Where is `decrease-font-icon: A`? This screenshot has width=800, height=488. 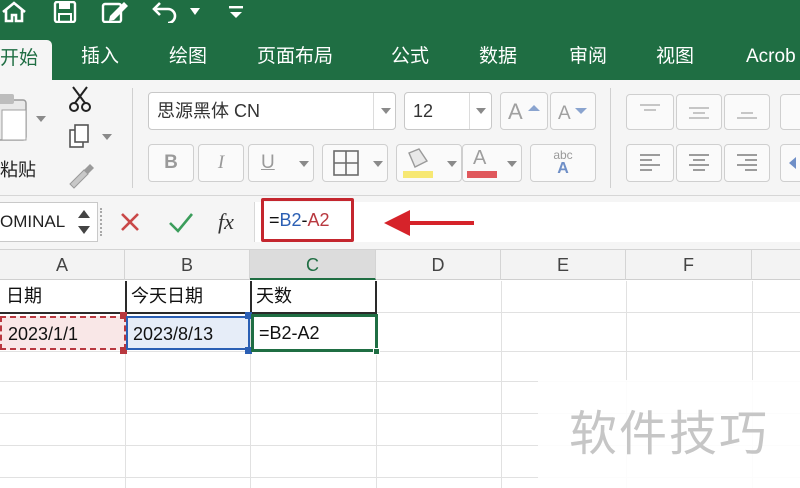
decrease-font-icon: A is located at coordinates (572, 113).